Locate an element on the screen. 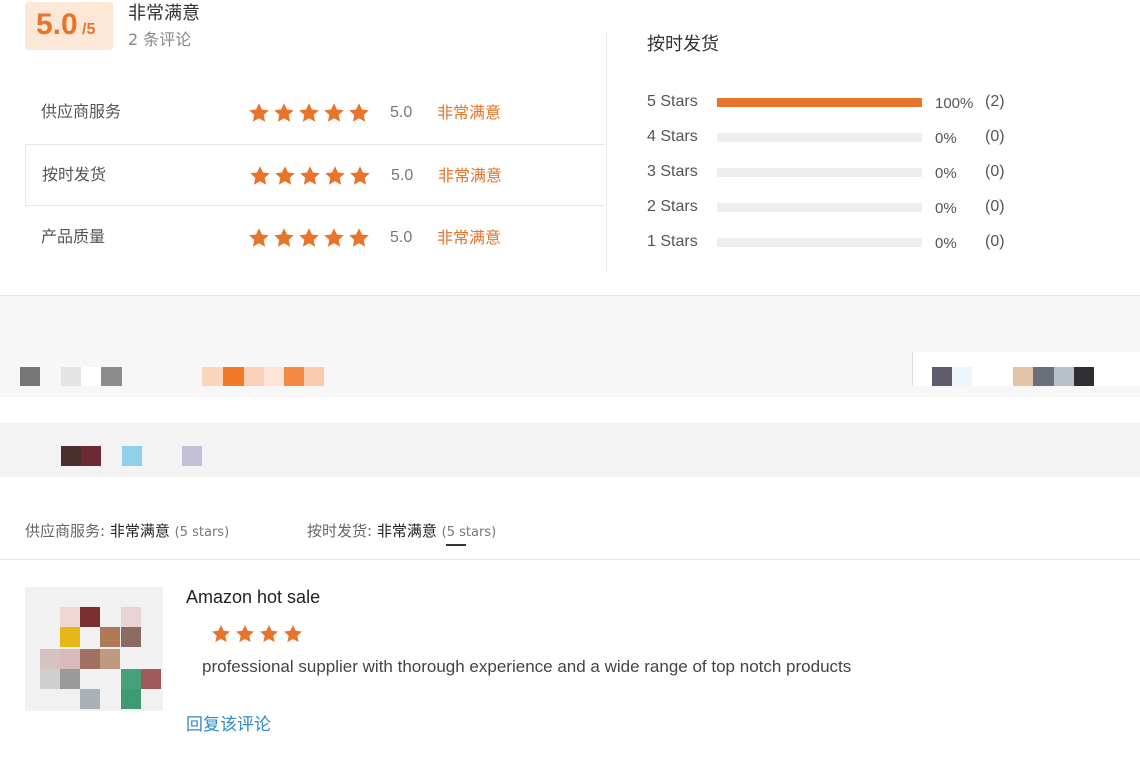 The width and height of the screenshot is (1140, 760). category-name: 产品质量 is located at coordinates (73, 236).